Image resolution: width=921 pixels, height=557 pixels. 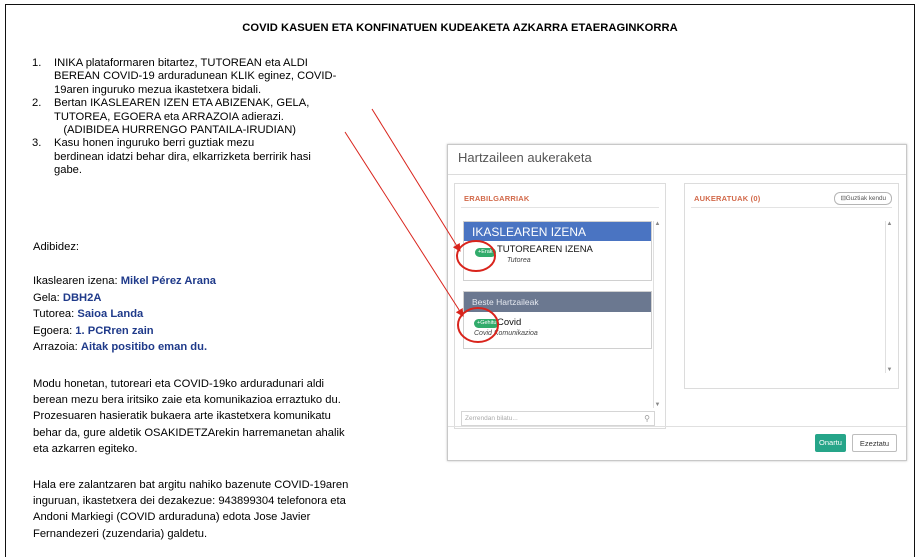 What do you see at coordinates (509, 322) in the screenshot?
I see `card-recipient-name: Covid` at bounding box center [509, 322].